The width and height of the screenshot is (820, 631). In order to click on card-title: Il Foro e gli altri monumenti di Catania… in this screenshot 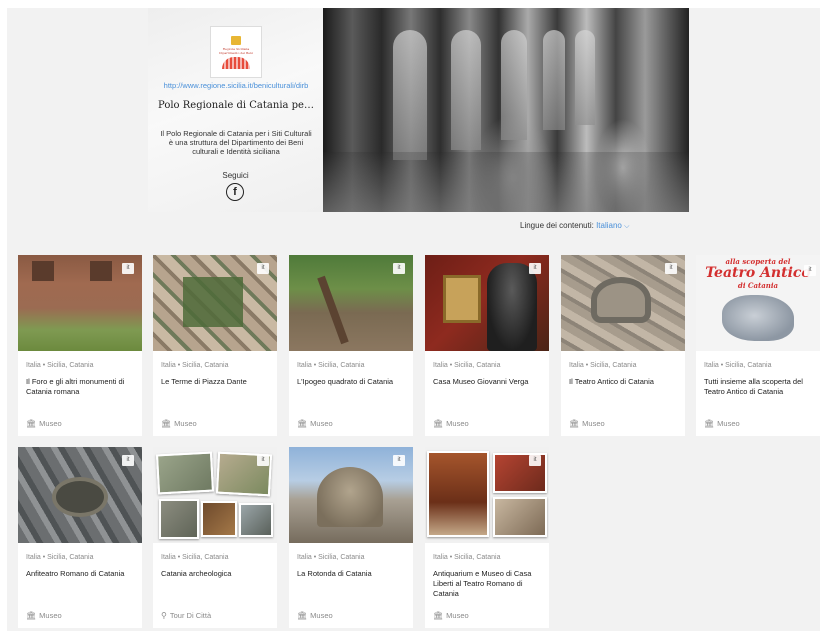, I will do `click(81, 387)`.